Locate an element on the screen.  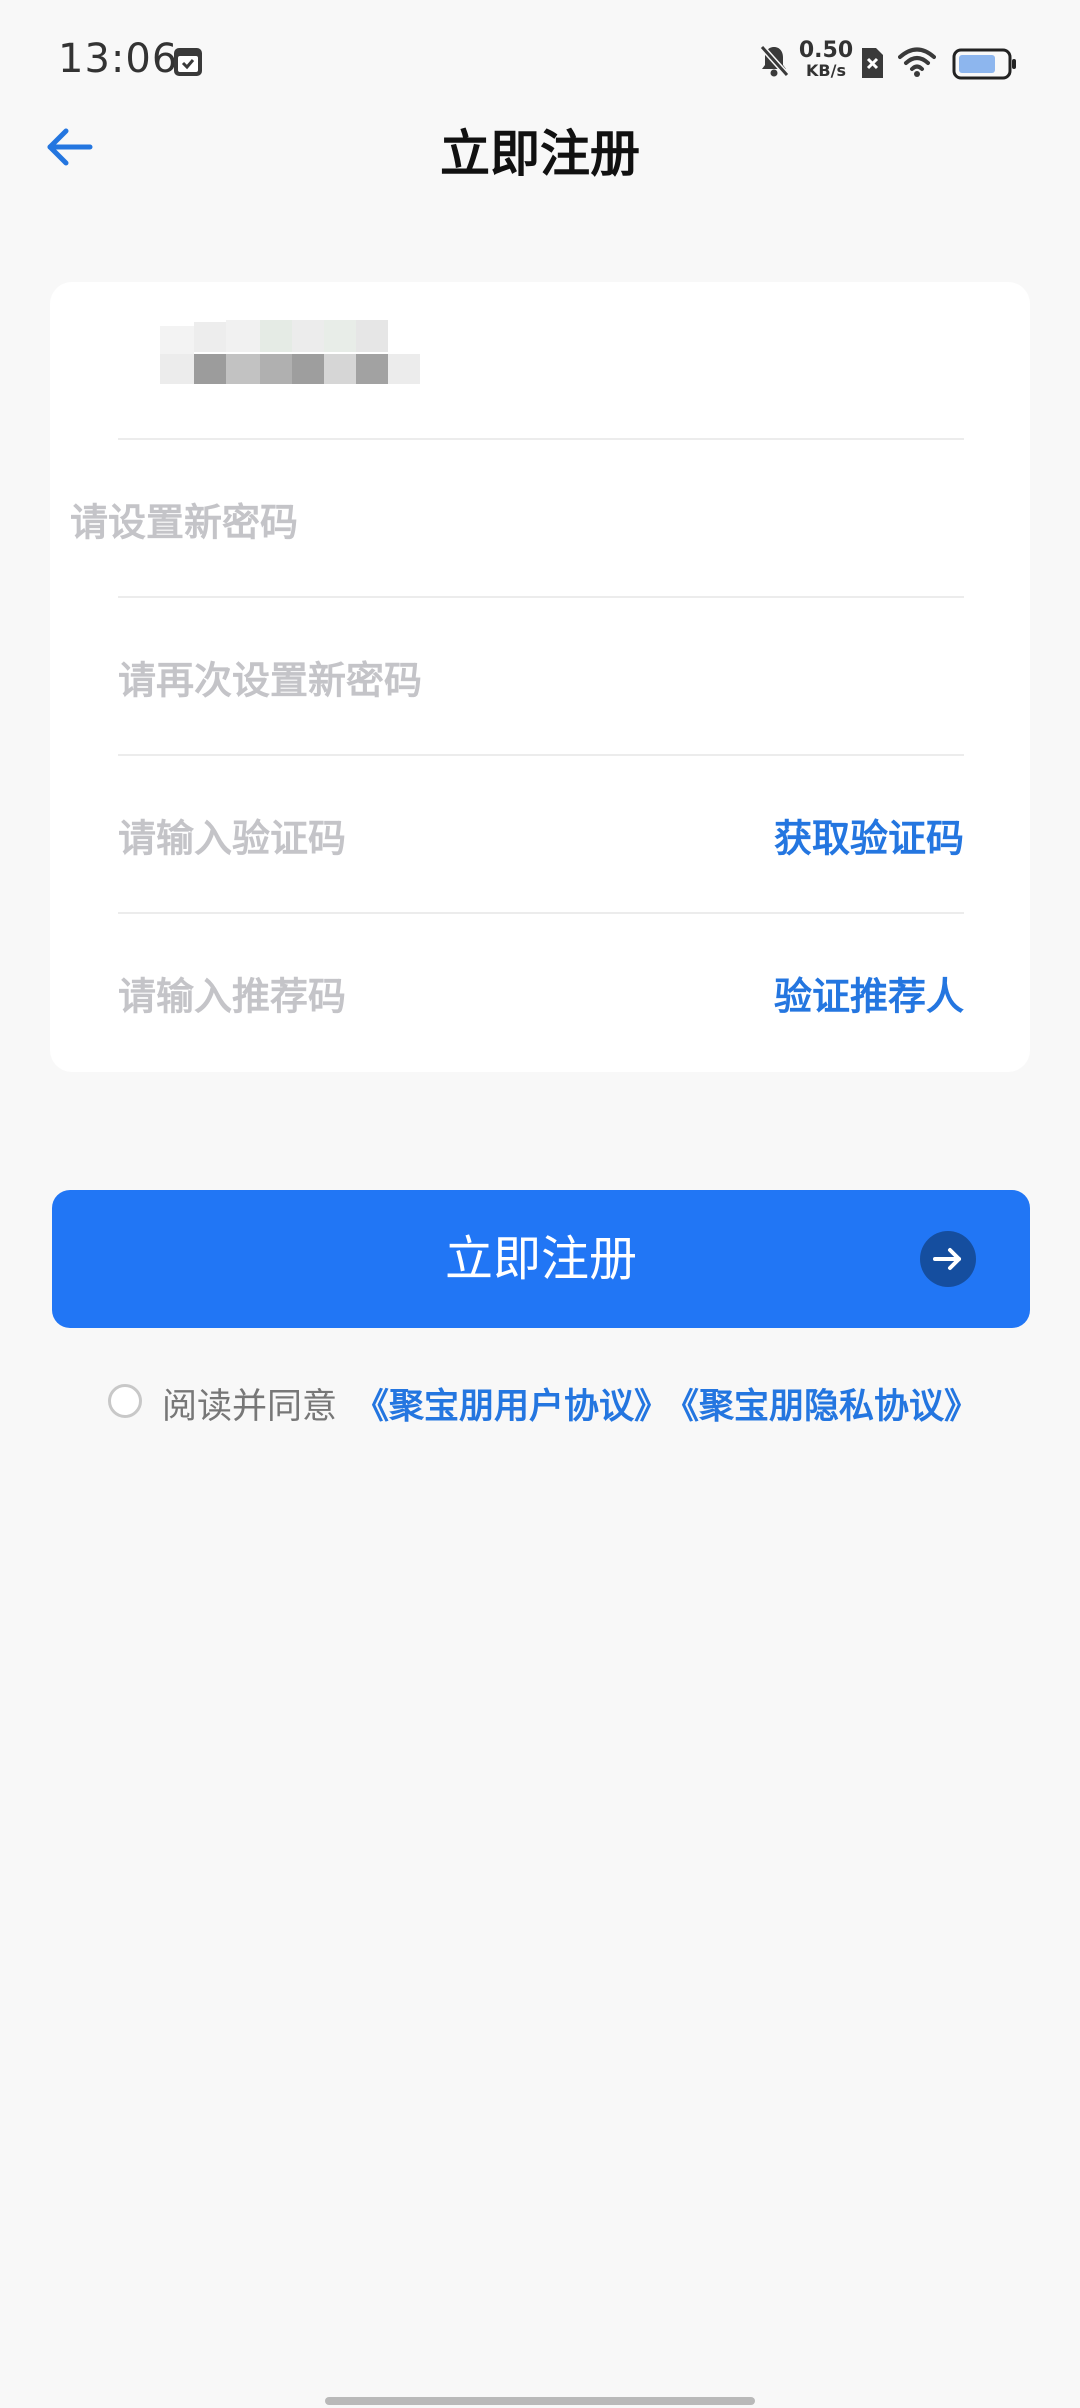
arrow-right-circle-icon is located at coordinates (948, 1259).